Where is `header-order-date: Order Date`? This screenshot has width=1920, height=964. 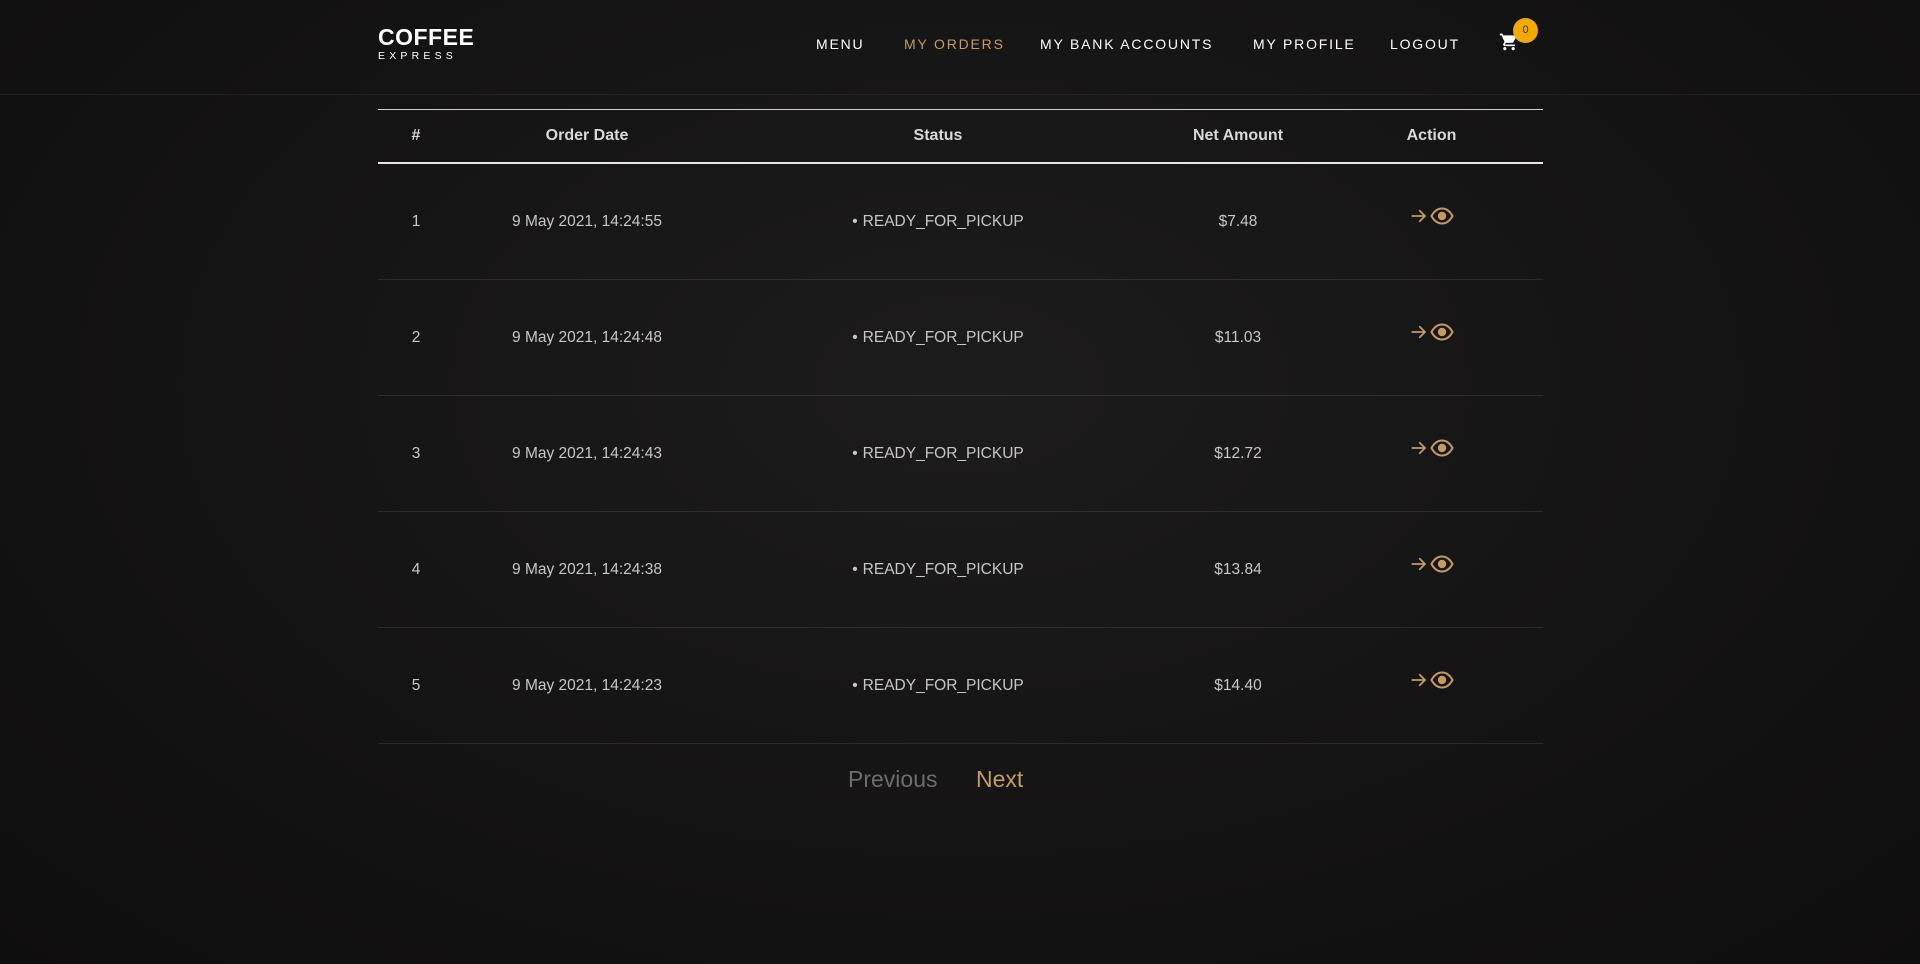 header-order-date: Order Date is located at coordinates (587, 136).